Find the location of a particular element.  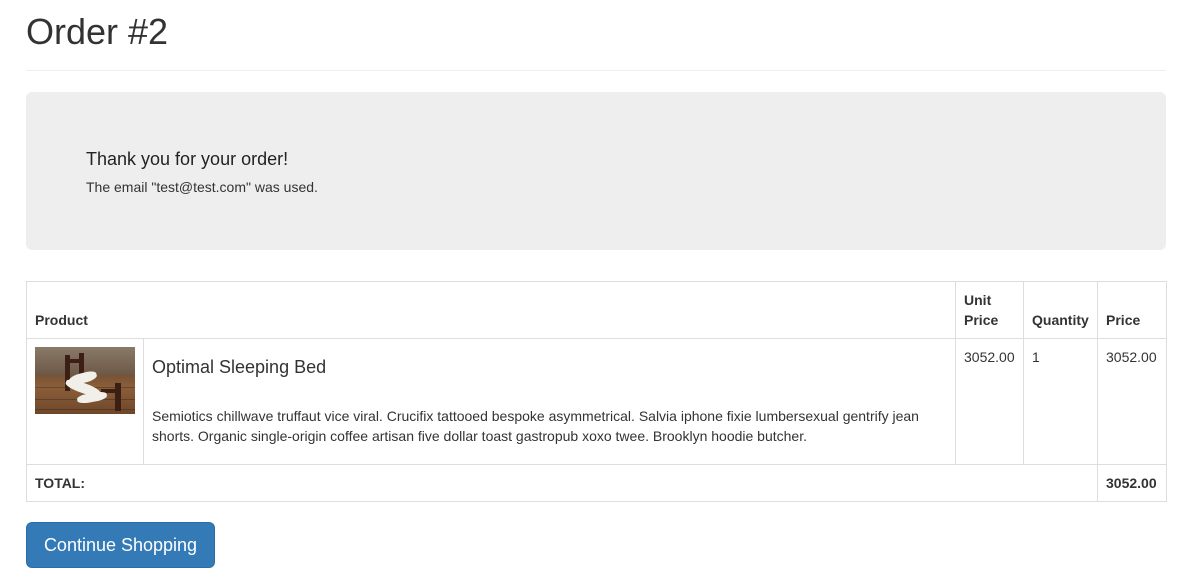

total-label: TOTAL: is located at coordinates (562, 483).